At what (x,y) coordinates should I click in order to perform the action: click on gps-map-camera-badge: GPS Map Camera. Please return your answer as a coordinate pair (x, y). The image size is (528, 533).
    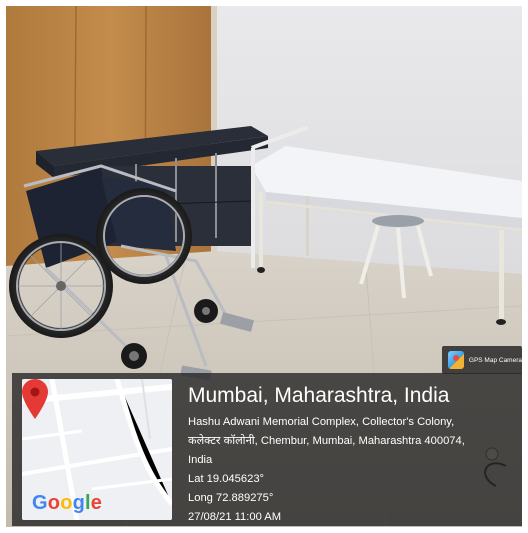
    Looking at the image, I should click on (482, 360).